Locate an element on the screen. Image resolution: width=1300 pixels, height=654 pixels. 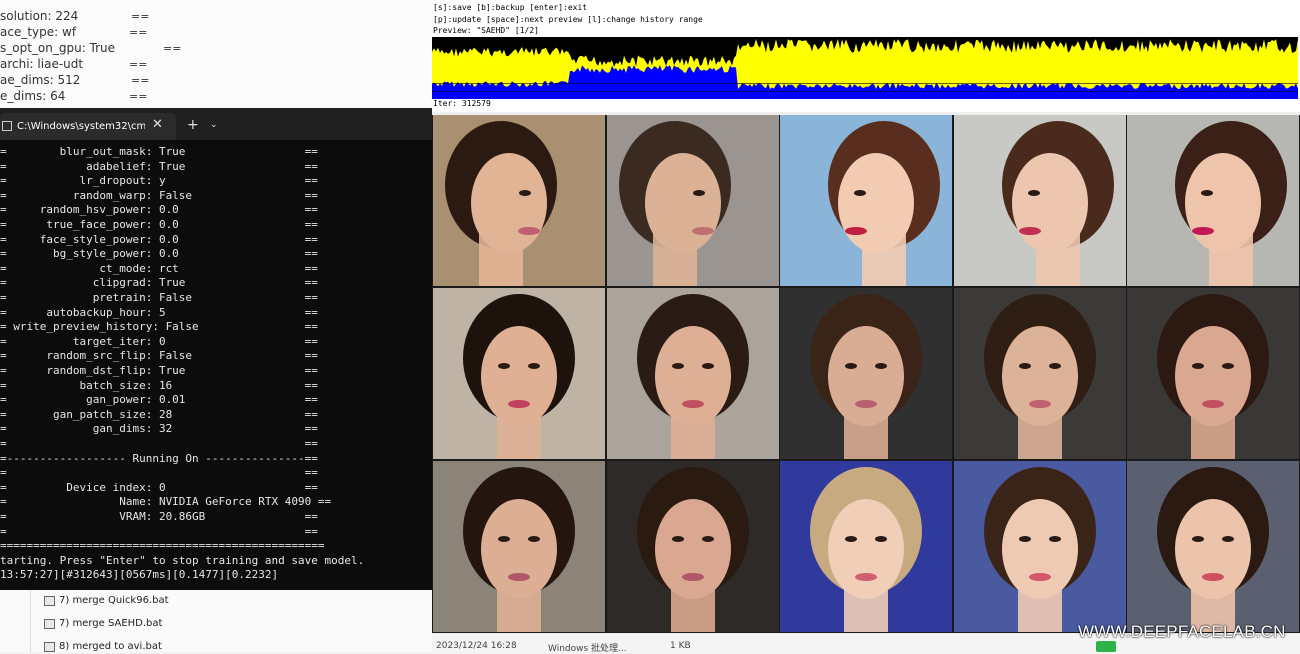
background-setting-line: ace_type: wf is located at coordinates (38, 32).